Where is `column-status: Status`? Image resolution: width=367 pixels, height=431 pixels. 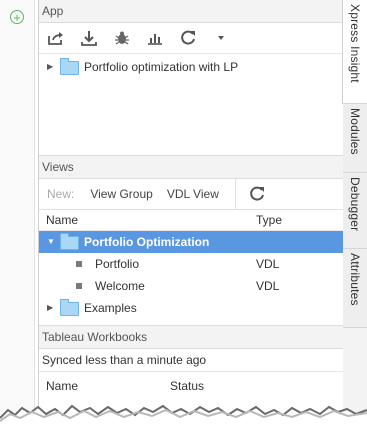 column-status: Status is located at coordinates (187, 386).